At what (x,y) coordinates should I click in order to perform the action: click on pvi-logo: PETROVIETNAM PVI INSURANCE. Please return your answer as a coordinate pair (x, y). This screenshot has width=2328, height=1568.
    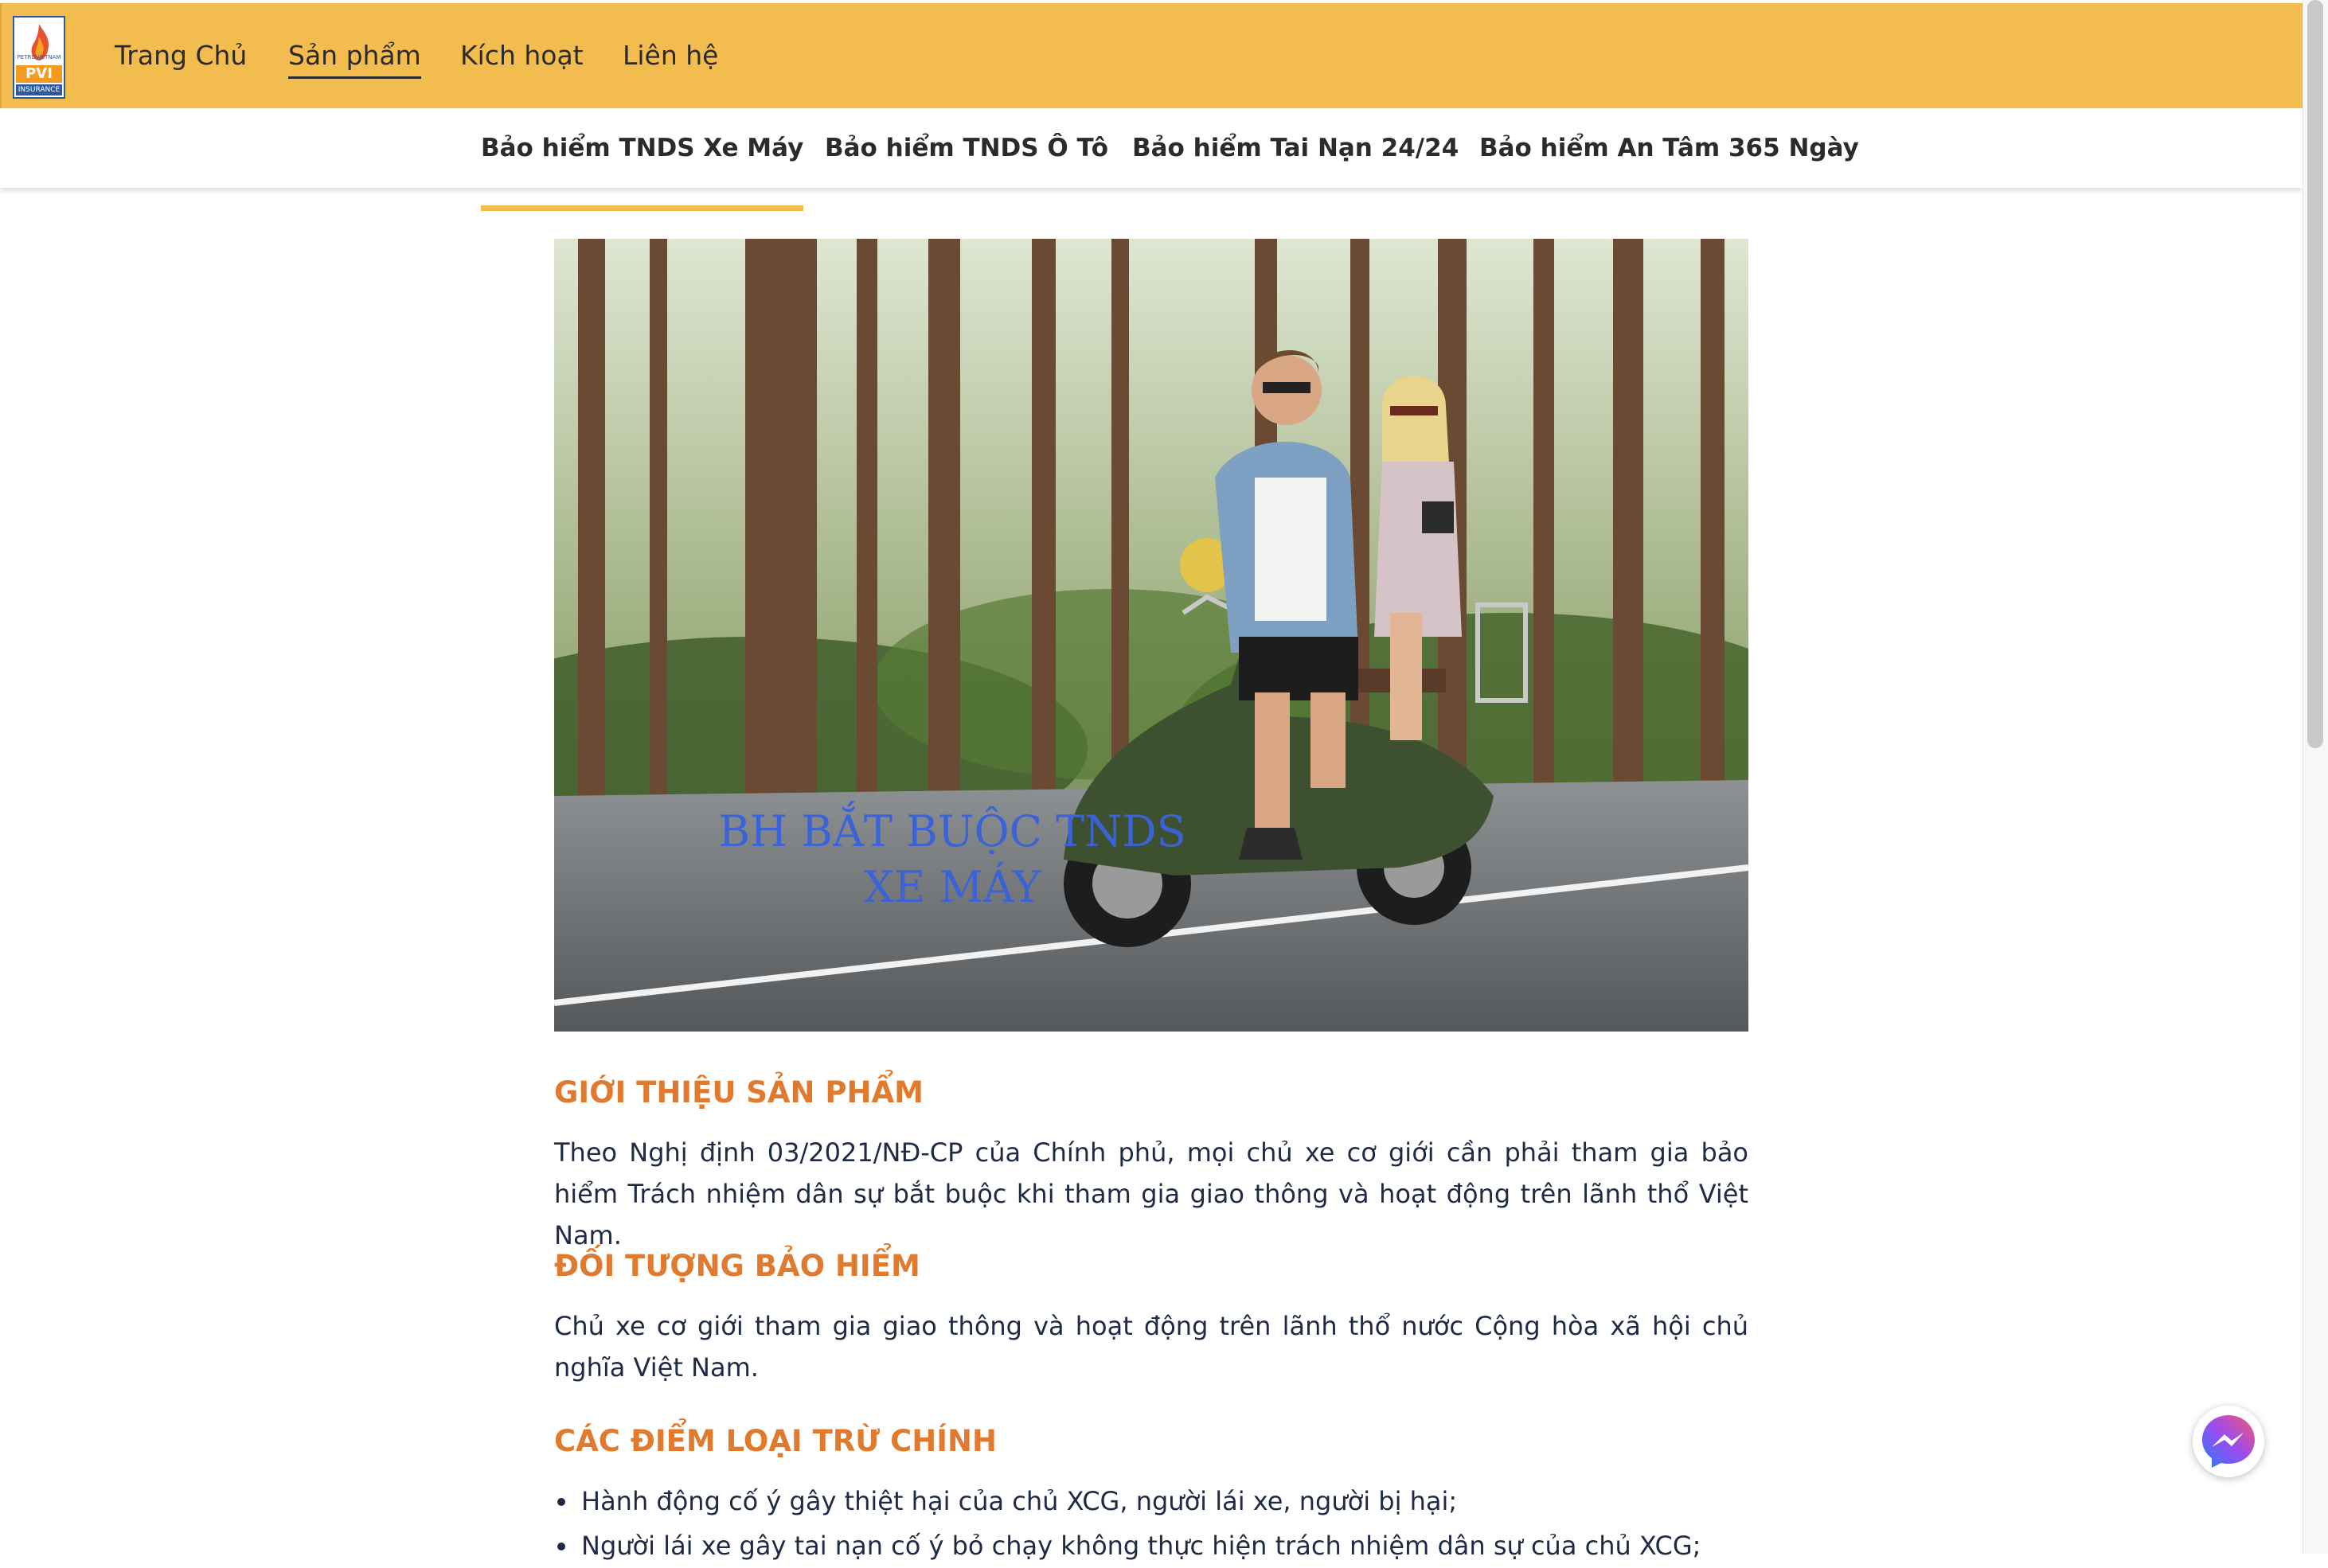
    Looking at the image, I should click on (39, 58).